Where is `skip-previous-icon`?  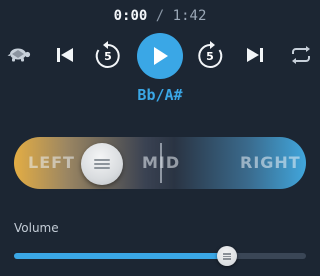
skip-previous-icon is located at coordinates (65, 55).